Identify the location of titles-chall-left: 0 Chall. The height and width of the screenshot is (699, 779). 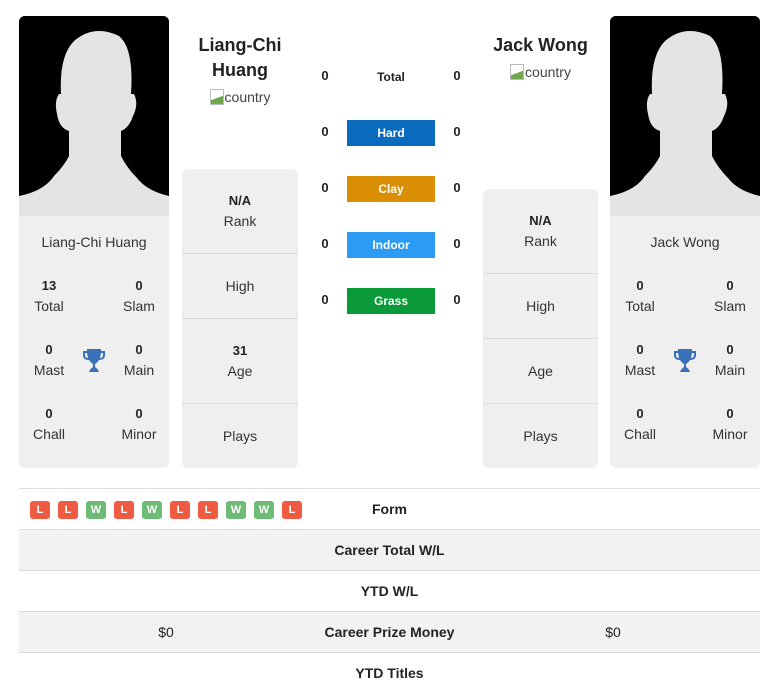
(49, 424).